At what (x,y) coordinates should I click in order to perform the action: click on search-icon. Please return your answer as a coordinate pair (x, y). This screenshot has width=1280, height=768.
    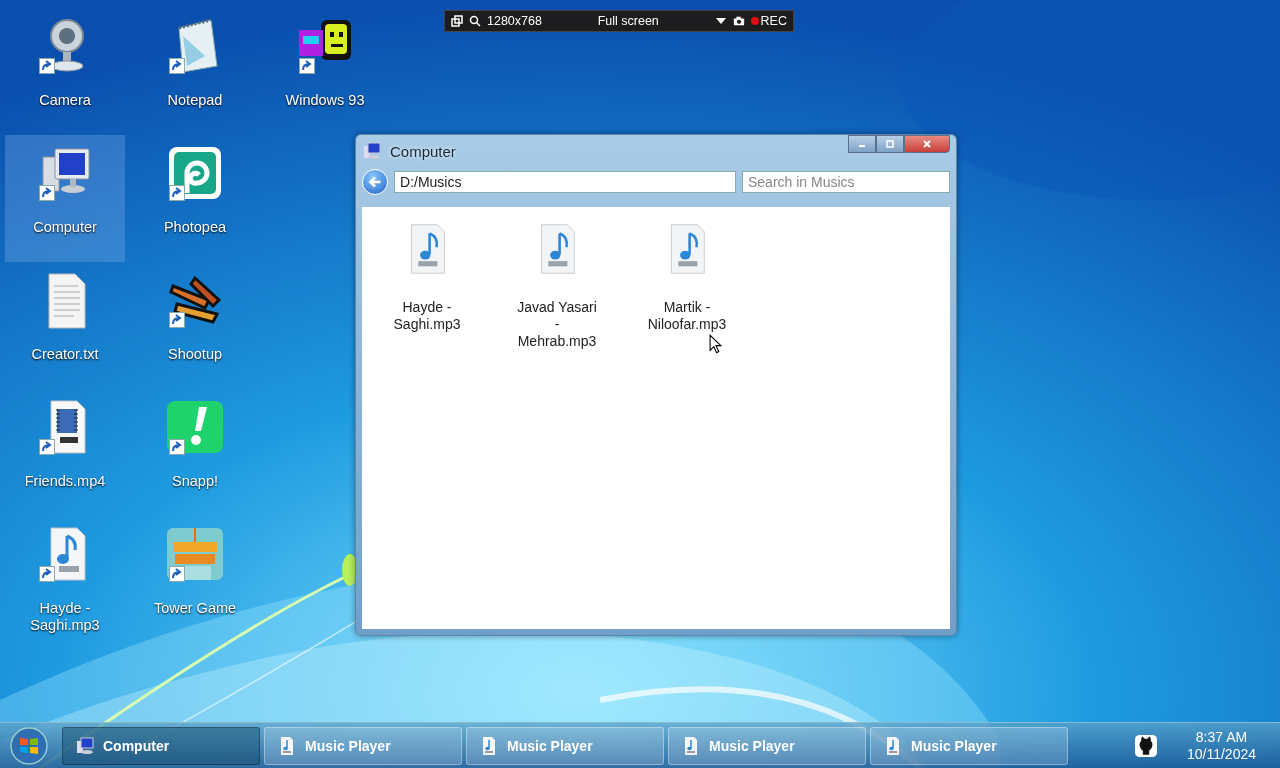
    Looking at the image, I should click on (475, 21).